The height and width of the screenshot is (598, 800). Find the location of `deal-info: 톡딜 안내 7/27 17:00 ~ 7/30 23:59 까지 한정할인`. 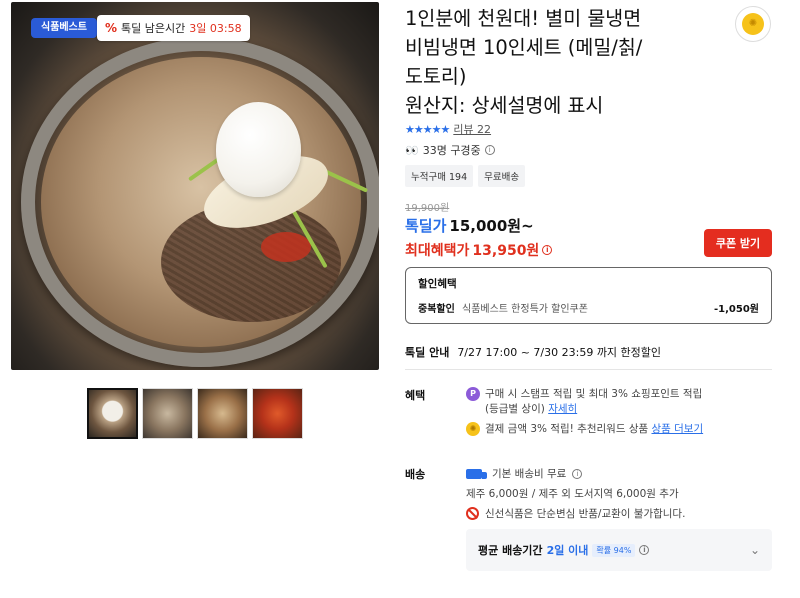

deal-info: 톡딜 안내 7/27 17:00 ~ 7/30 23:59 까지 한정할인 is located at coordinates (533, 352).